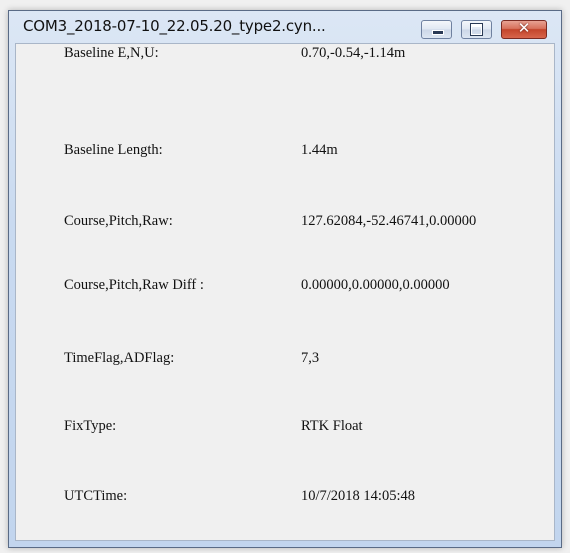  I want to click on field-value: RTK Float, so click(332, 426).